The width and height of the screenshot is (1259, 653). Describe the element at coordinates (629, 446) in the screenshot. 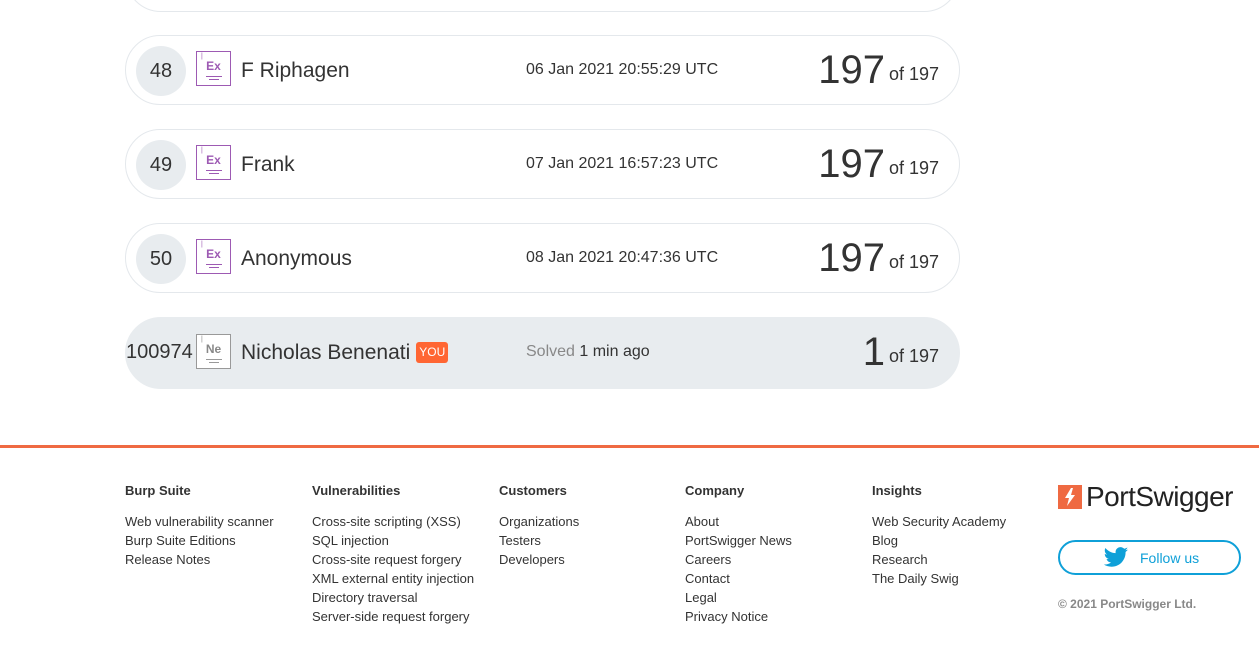

I see `footer-divider` at that location.